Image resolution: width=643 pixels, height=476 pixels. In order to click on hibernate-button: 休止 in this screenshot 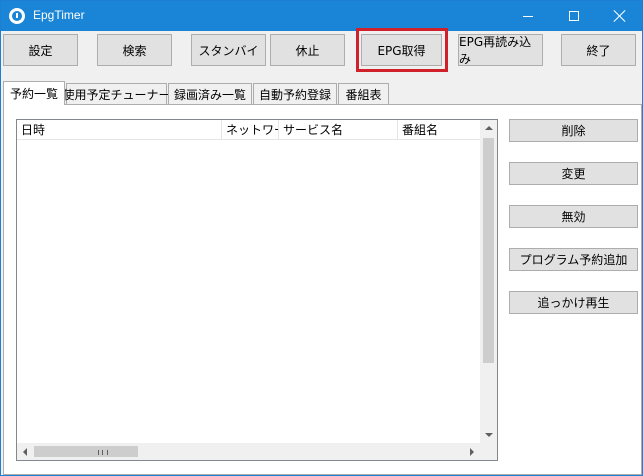, I will do `click(307, 50)`.